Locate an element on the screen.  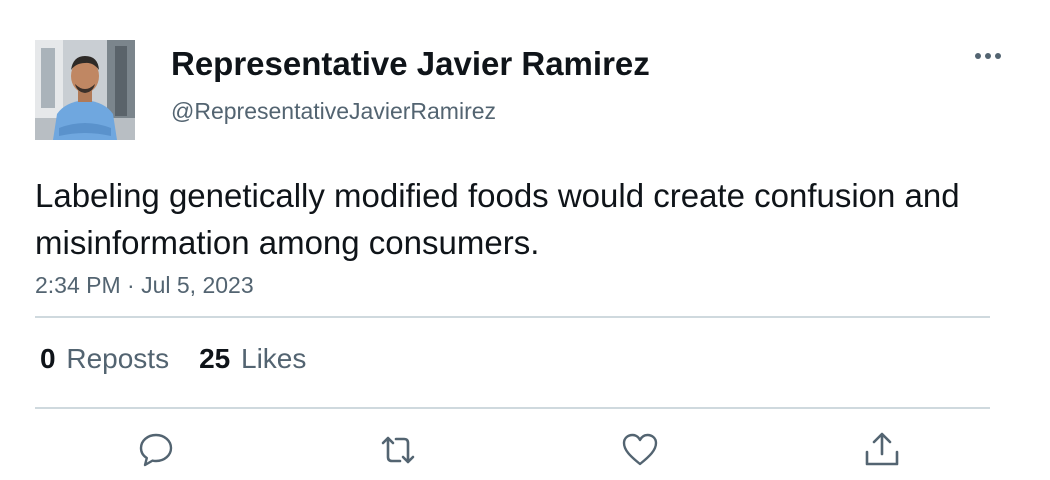
share-icon is located at coordinates (882, 449).